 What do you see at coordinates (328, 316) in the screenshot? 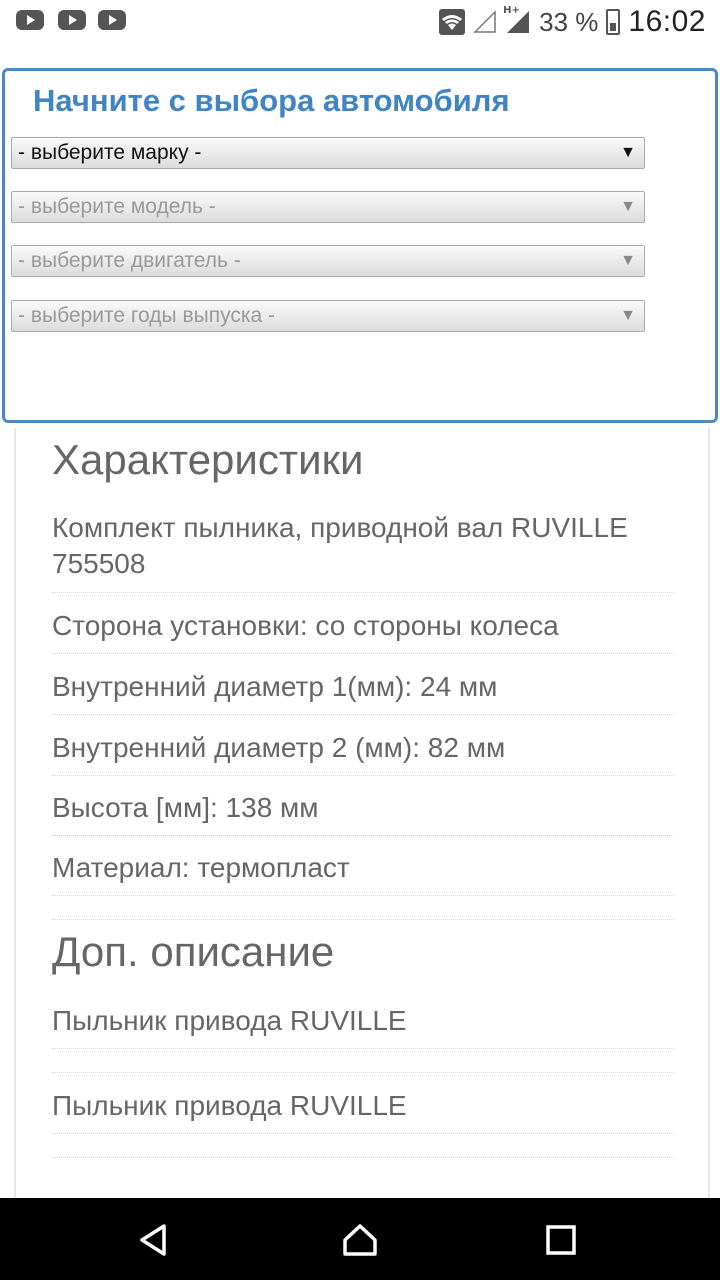
I see `years-select: - выберите годы выпуска - ▼` at bounding box center [328, 316].